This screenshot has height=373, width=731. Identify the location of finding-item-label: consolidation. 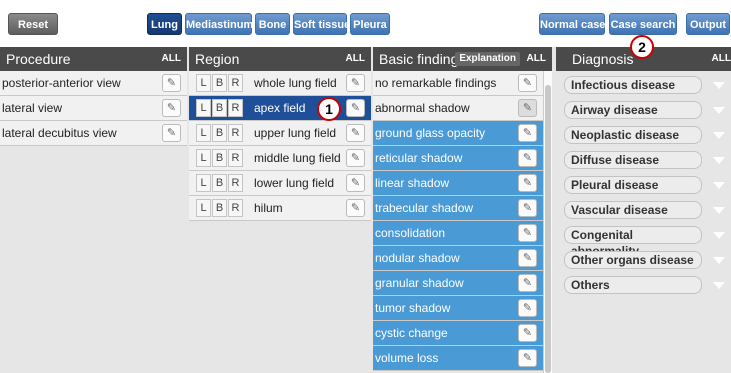
(410, 233).